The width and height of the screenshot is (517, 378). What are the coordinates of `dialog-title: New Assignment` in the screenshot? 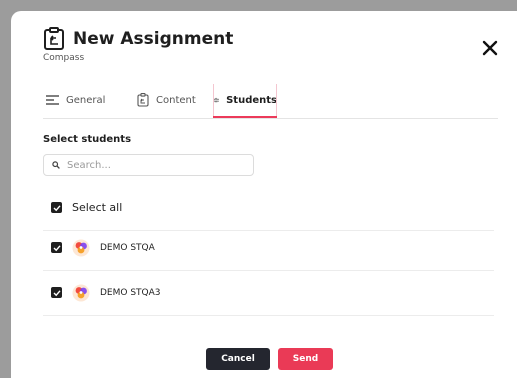 It's located at (153, 39).